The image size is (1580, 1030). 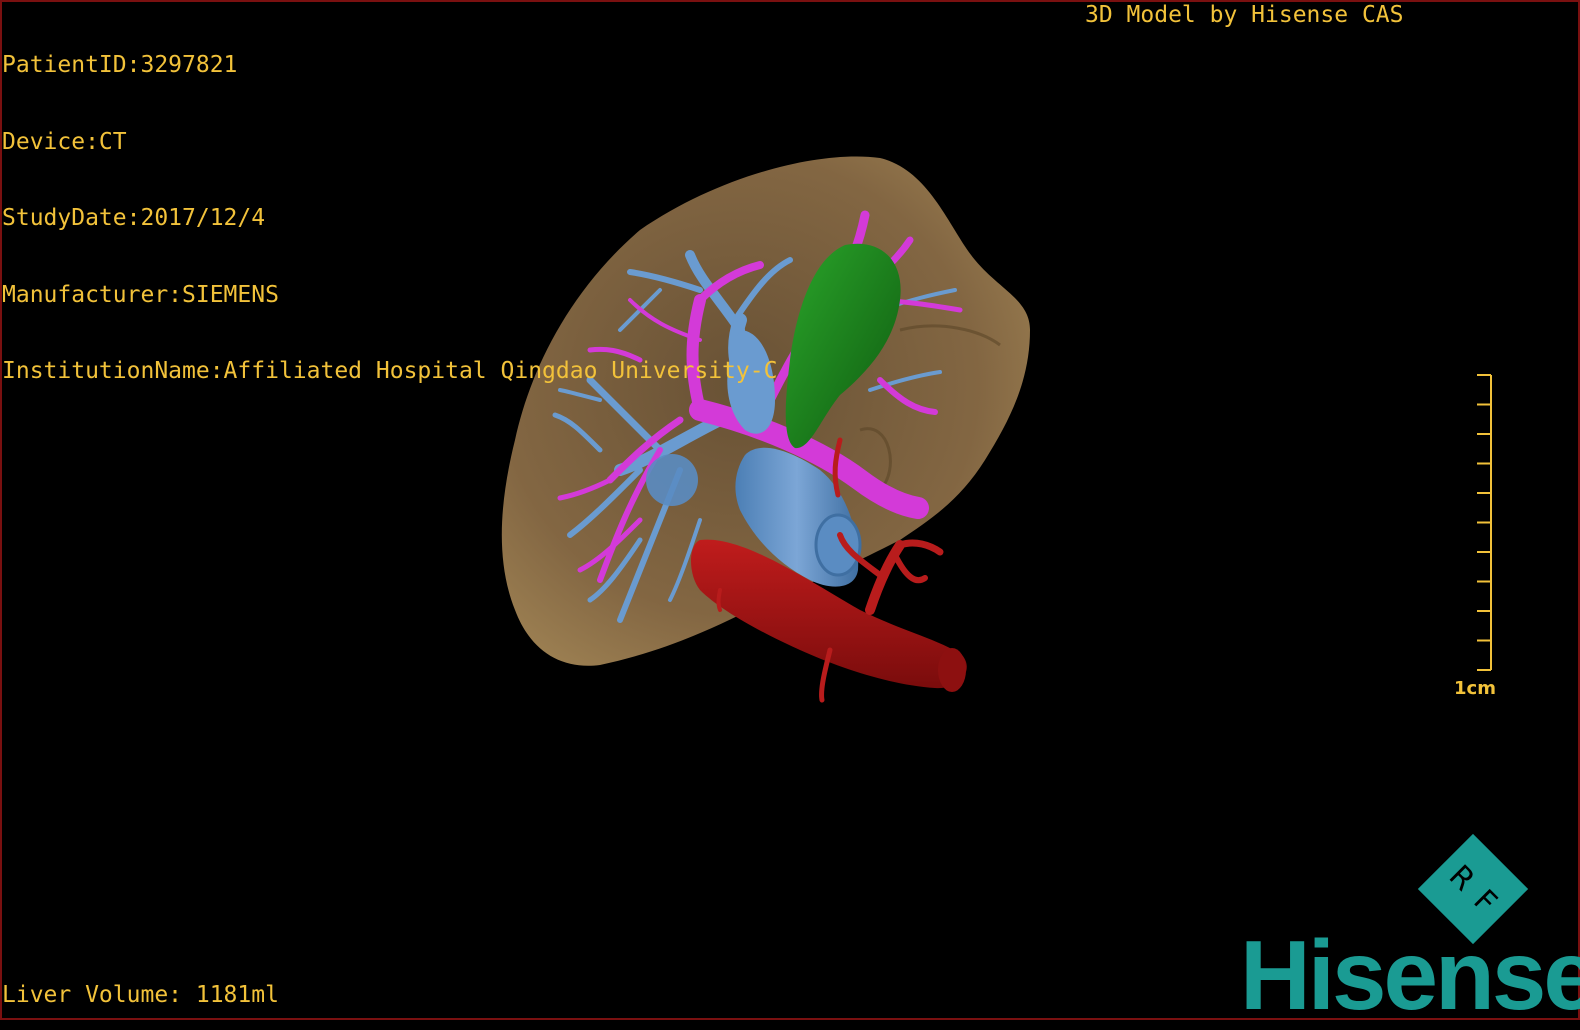 I want to click on manufacturer-text: Manufacturer:SIEMENS, so click(x=140, y=294).